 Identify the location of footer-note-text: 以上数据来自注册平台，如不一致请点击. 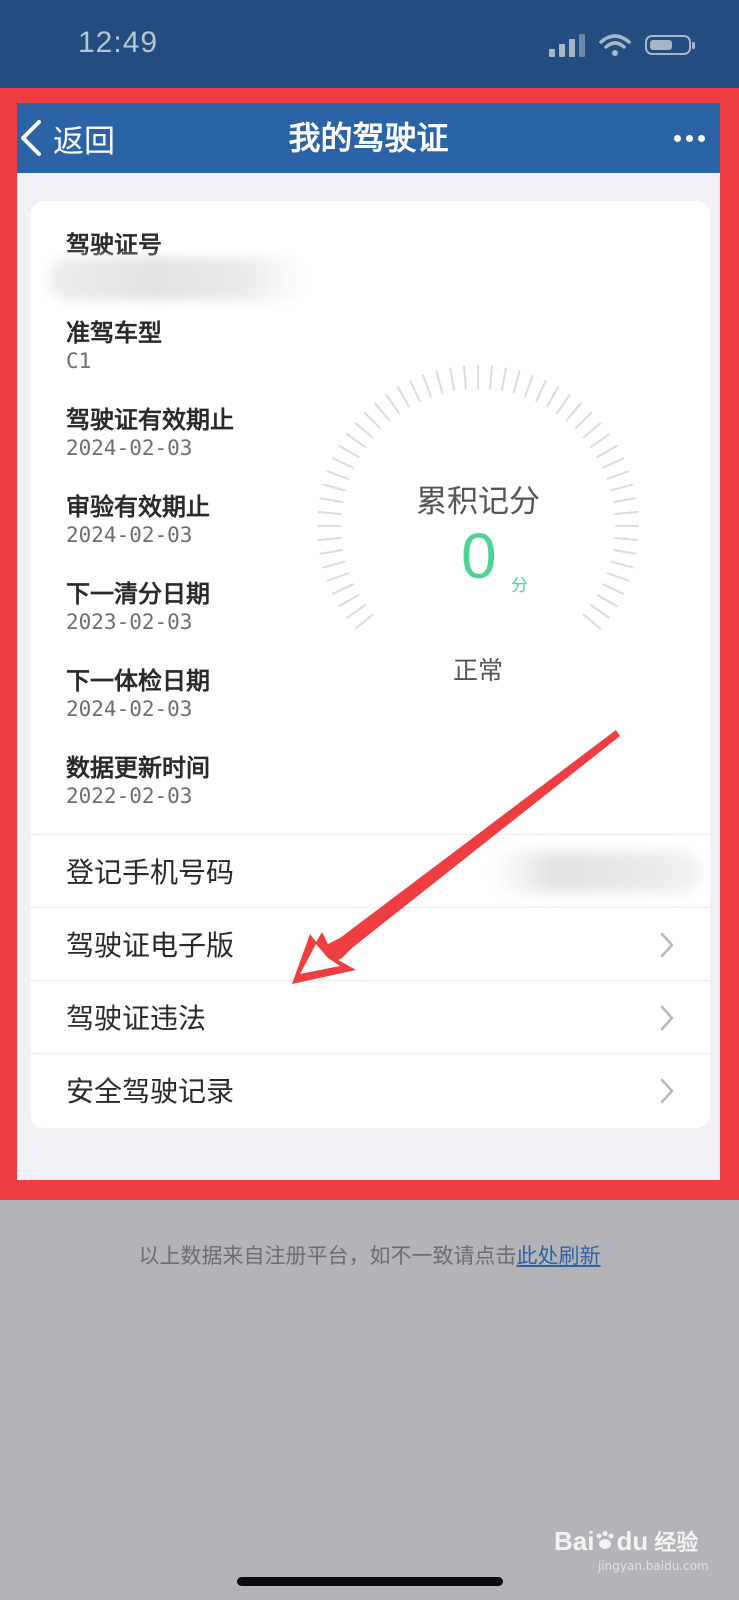
(327, 1256).